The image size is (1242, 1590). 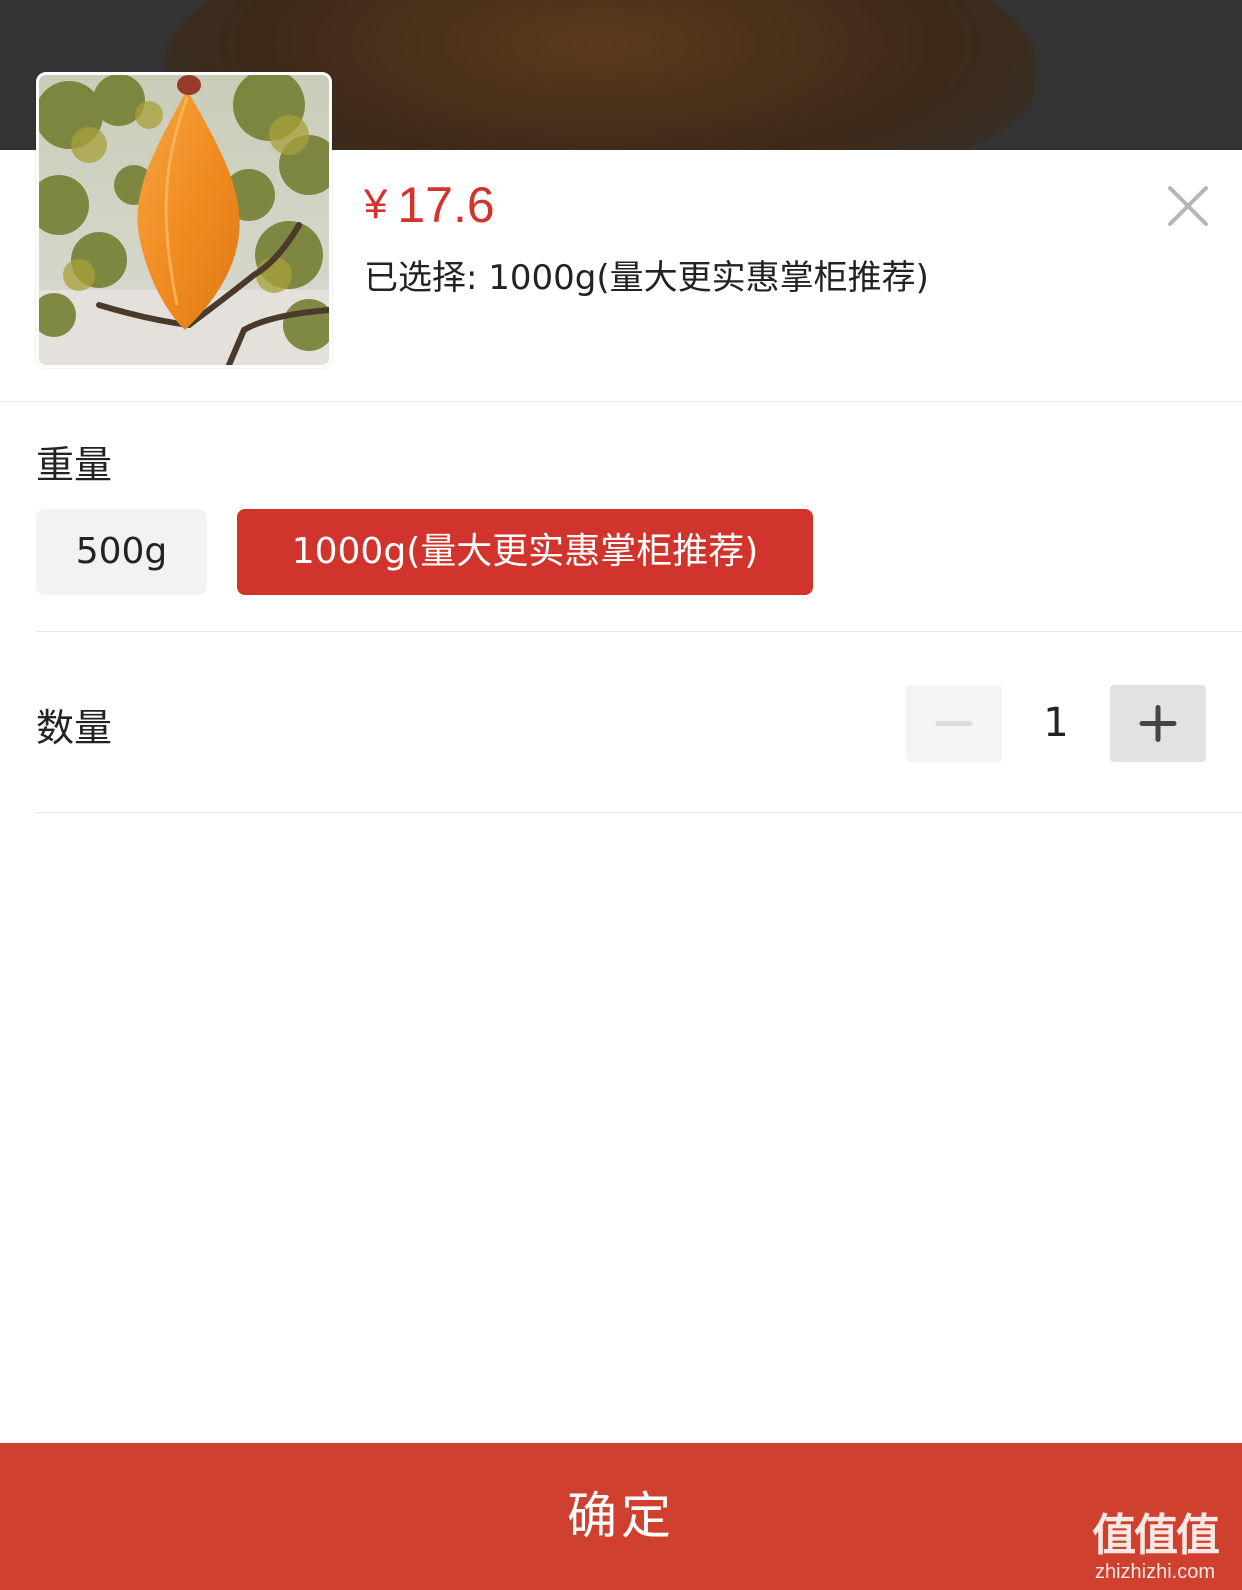 I want to click on product-thumbnail, so click(x=184, y=220).